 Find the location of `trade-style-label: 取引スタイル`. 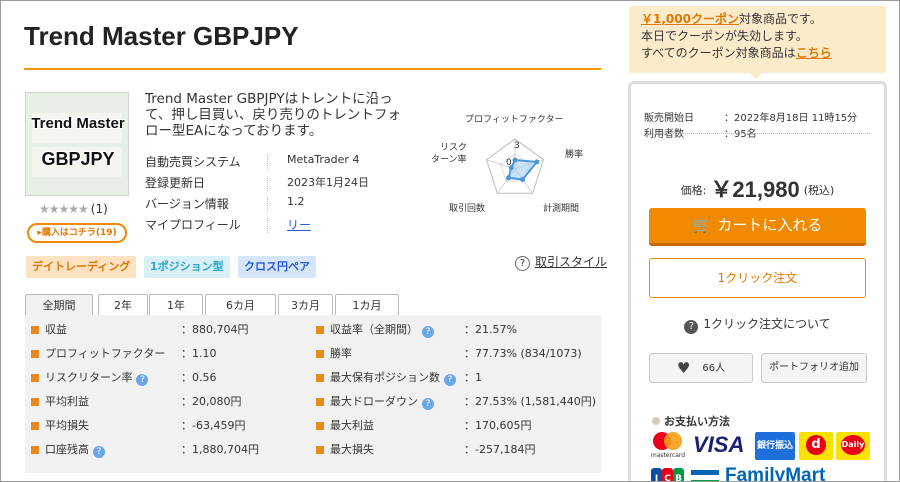

trade-style-label: 取引スタイル is located at coordinates (571, 262).